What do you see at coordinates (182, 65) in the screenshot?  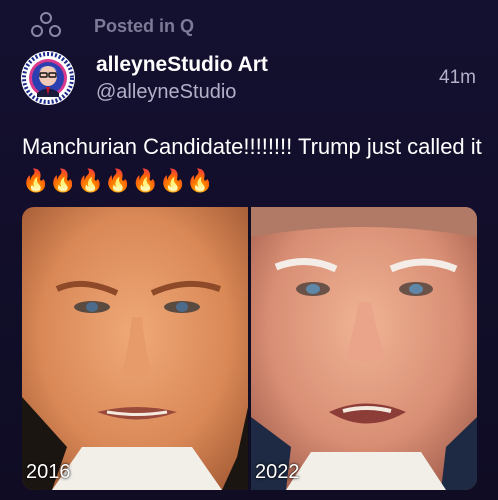 I see `author-display-name: alleyneStudio Art` at bounding box center [182, 65].